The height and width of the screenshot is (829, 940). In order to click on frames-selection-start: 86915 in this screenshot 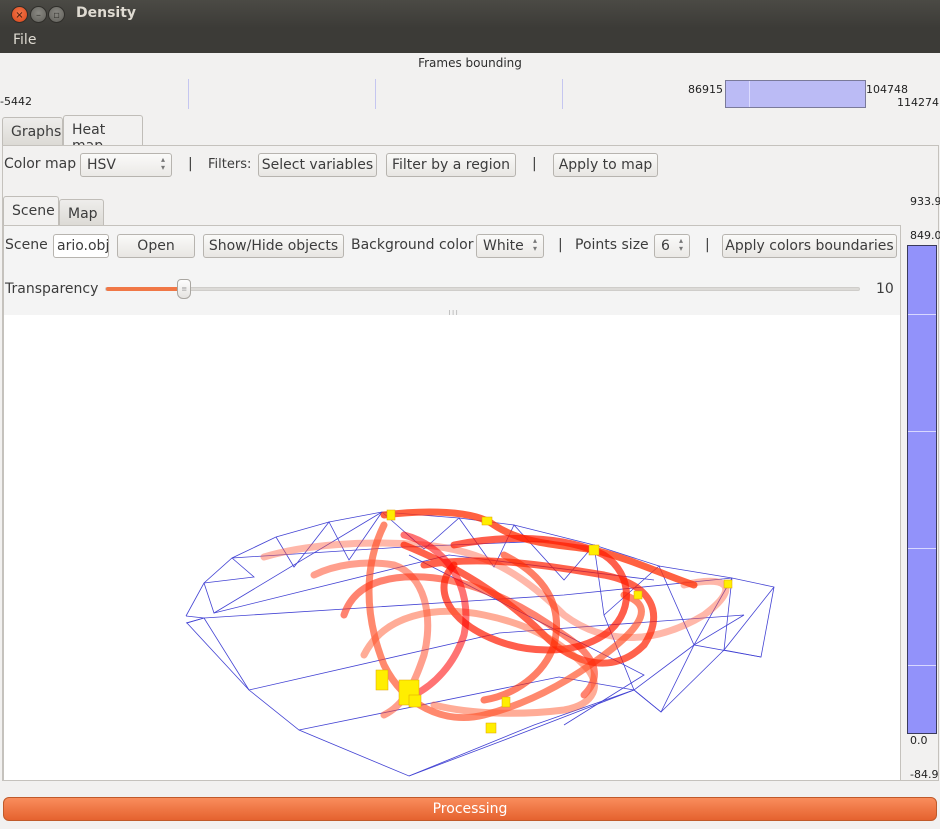, I will do `click(705, 89)`.